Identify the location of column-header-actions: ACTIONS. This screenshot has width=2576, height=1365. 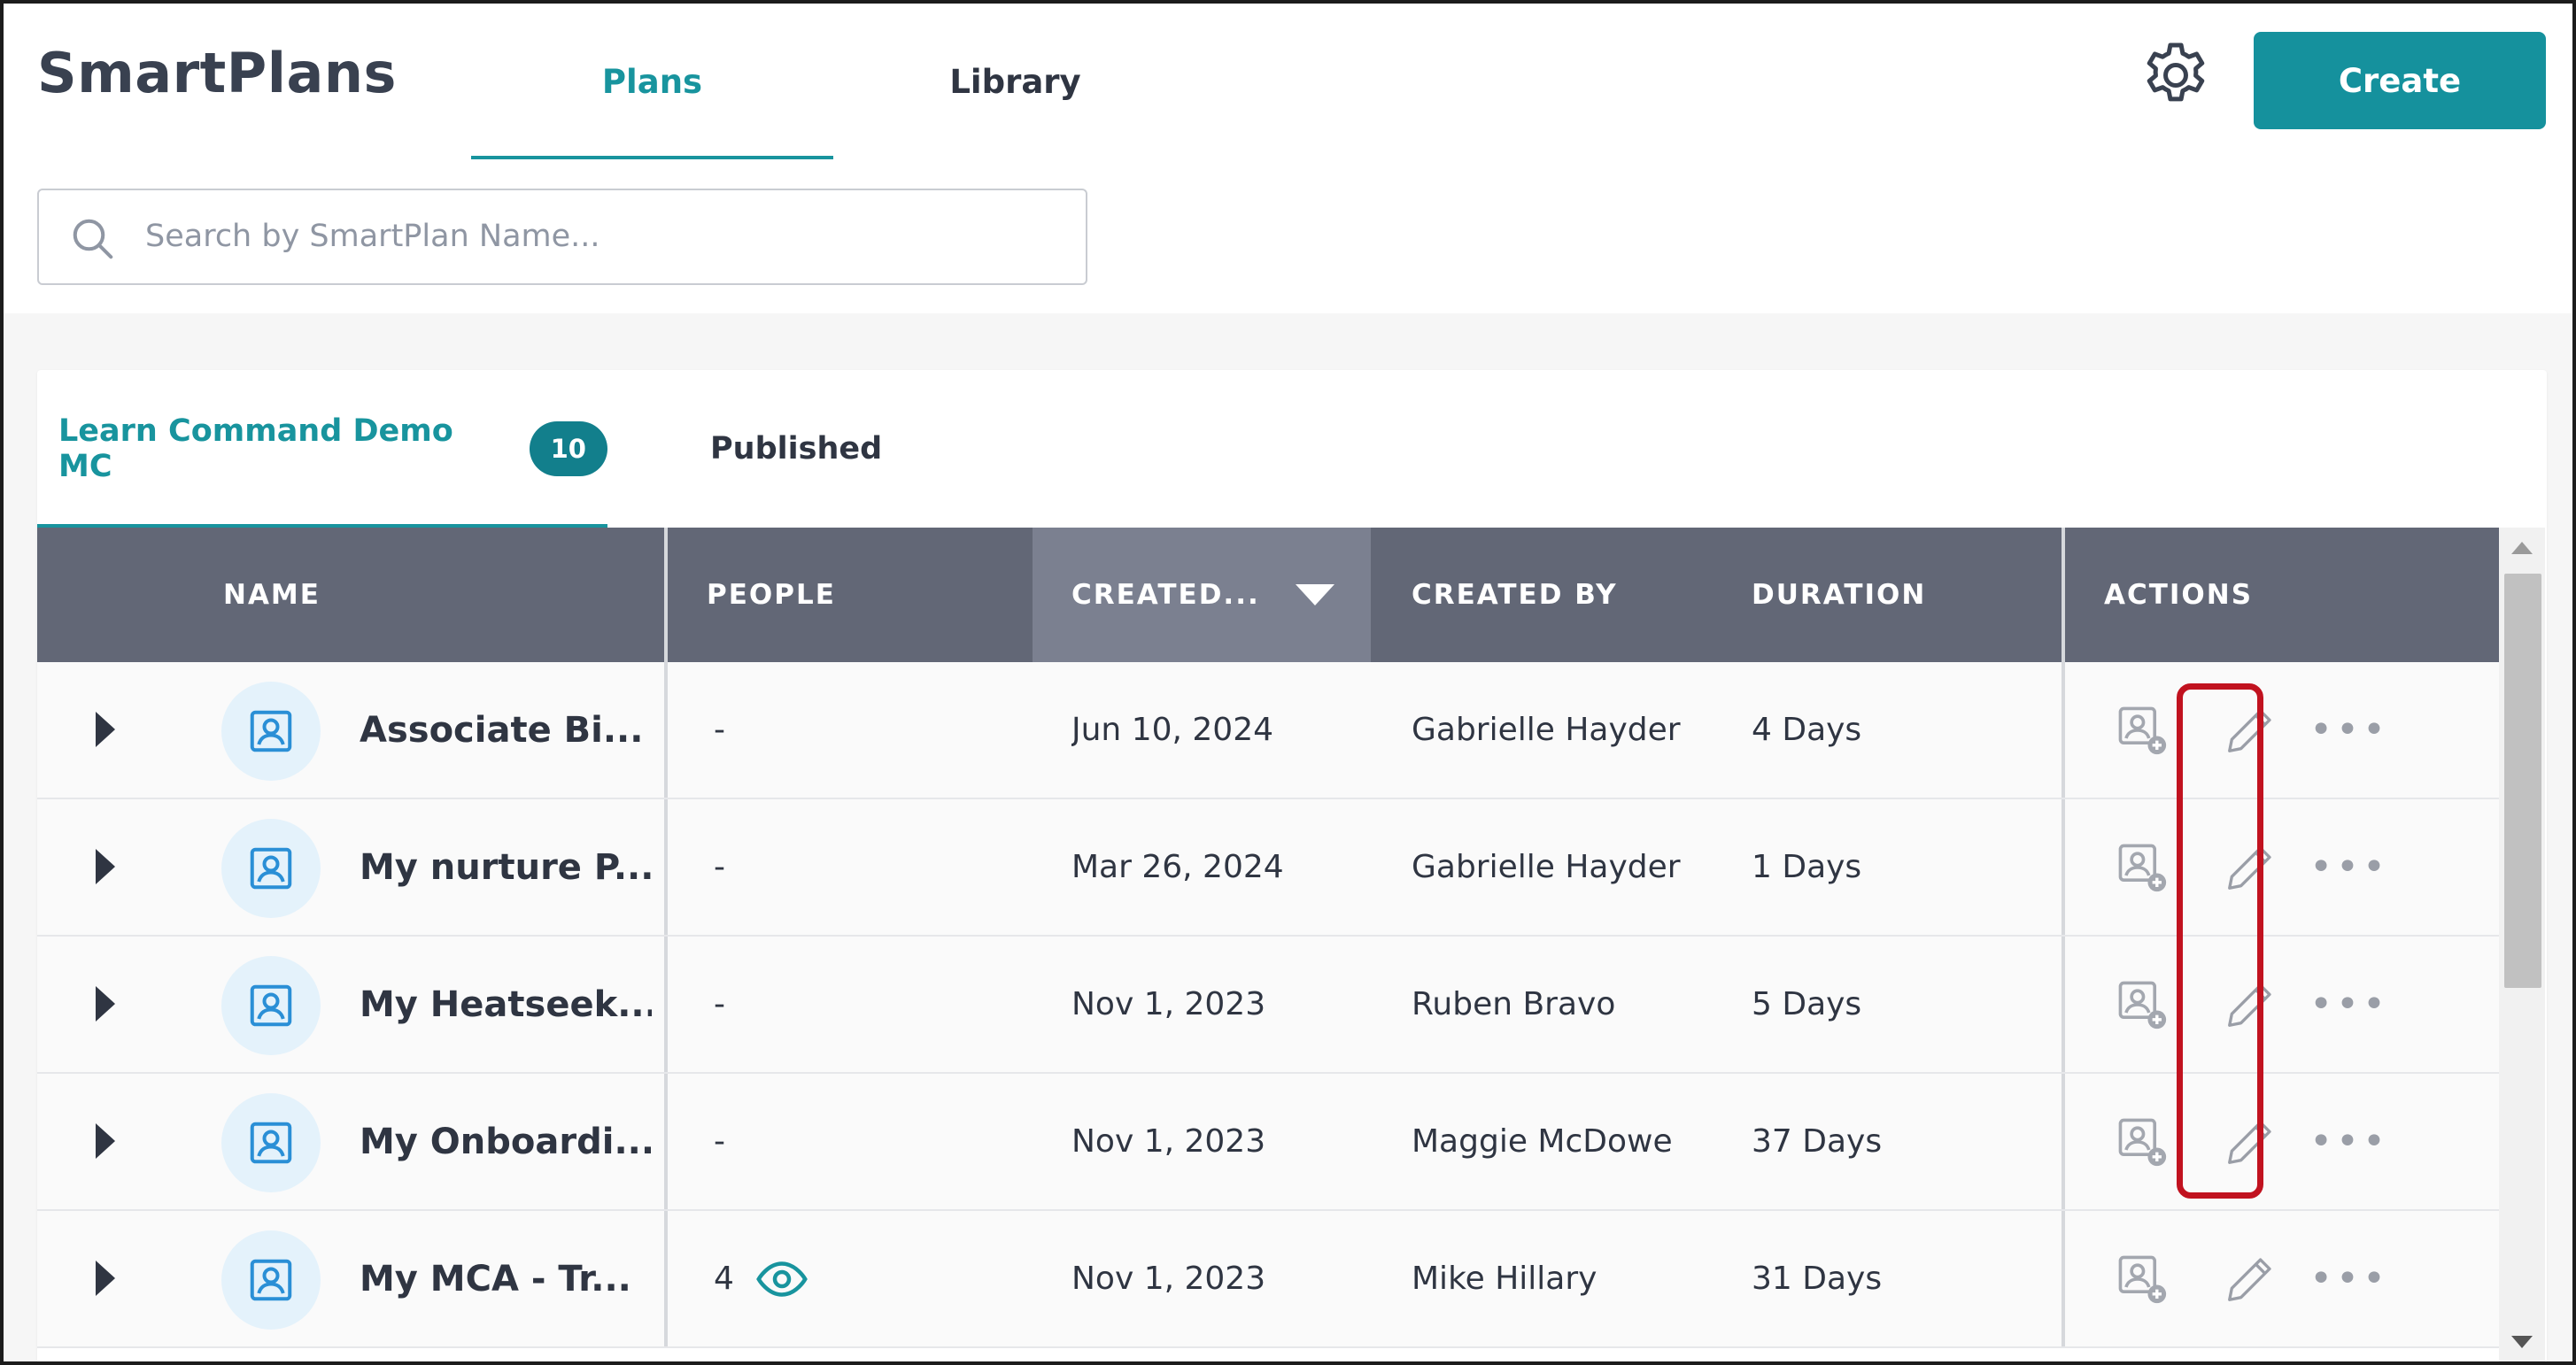
(2179, 595).